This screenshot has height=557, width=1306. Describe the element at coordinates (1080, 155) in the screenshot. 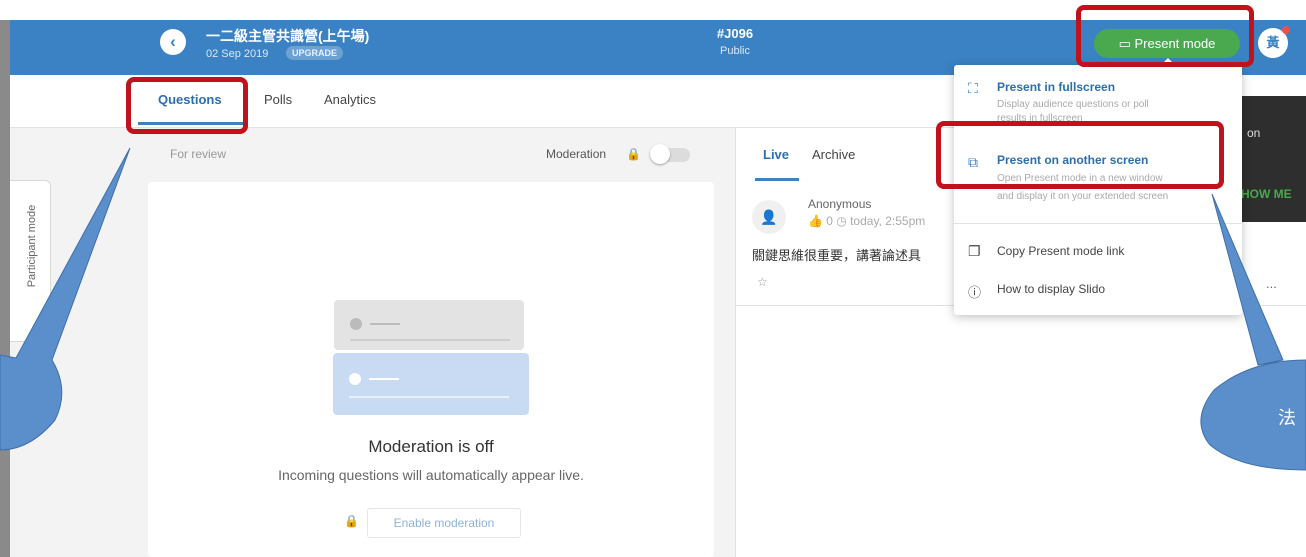

I see `highlight-present-another-screen` at that location.